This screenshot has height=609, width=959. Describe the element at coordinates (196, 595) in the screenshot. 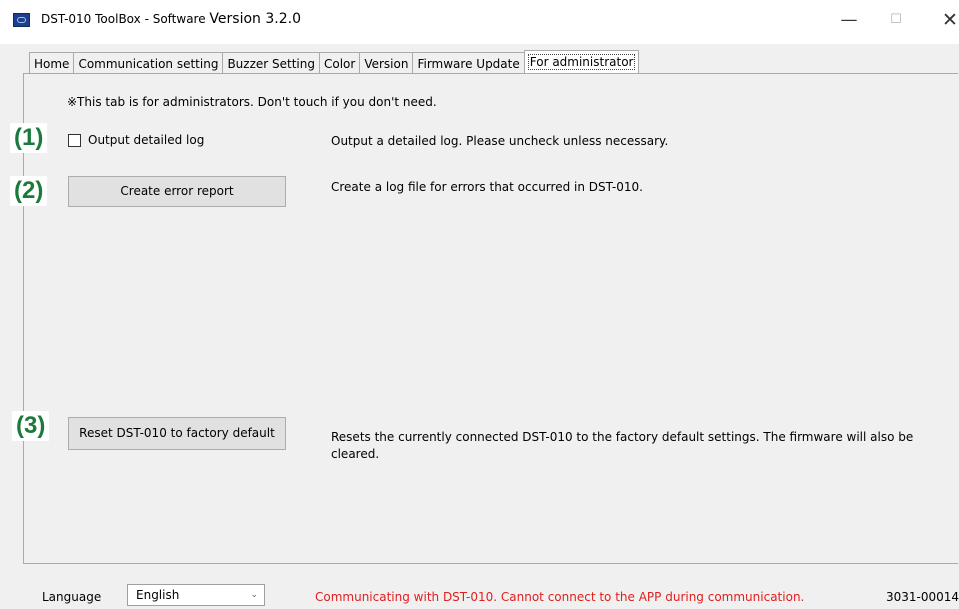

I see `language-select: English ⌄` at that location.